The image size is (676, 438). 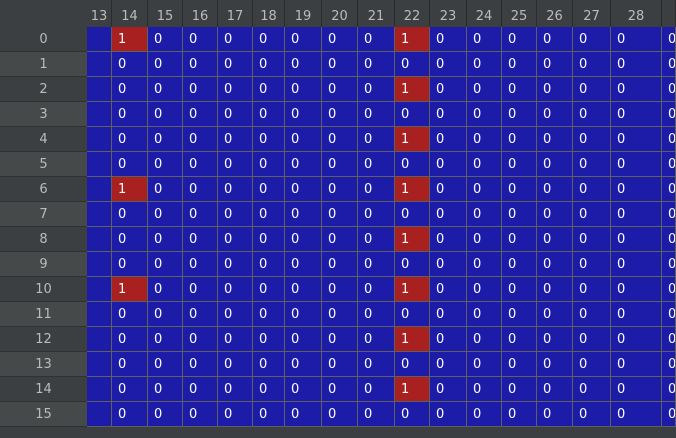 I want to click on column-header: 14, so click(x=130, y=13).